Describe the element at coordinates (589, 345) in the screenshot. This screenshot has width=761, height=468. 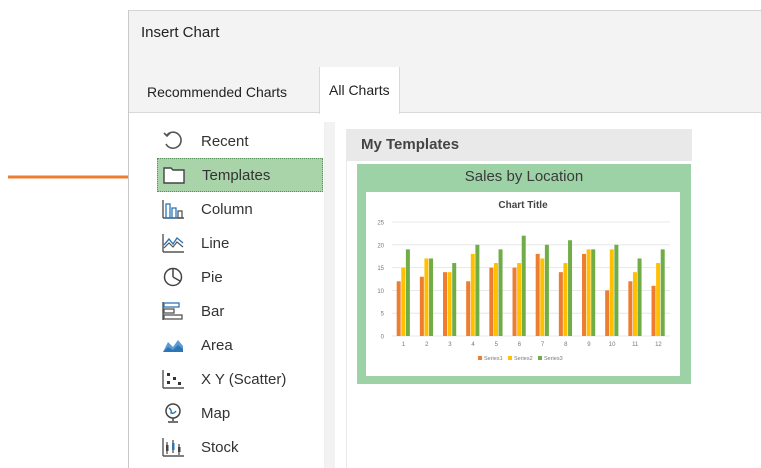
I see `x-tick-label: 9` at that location.